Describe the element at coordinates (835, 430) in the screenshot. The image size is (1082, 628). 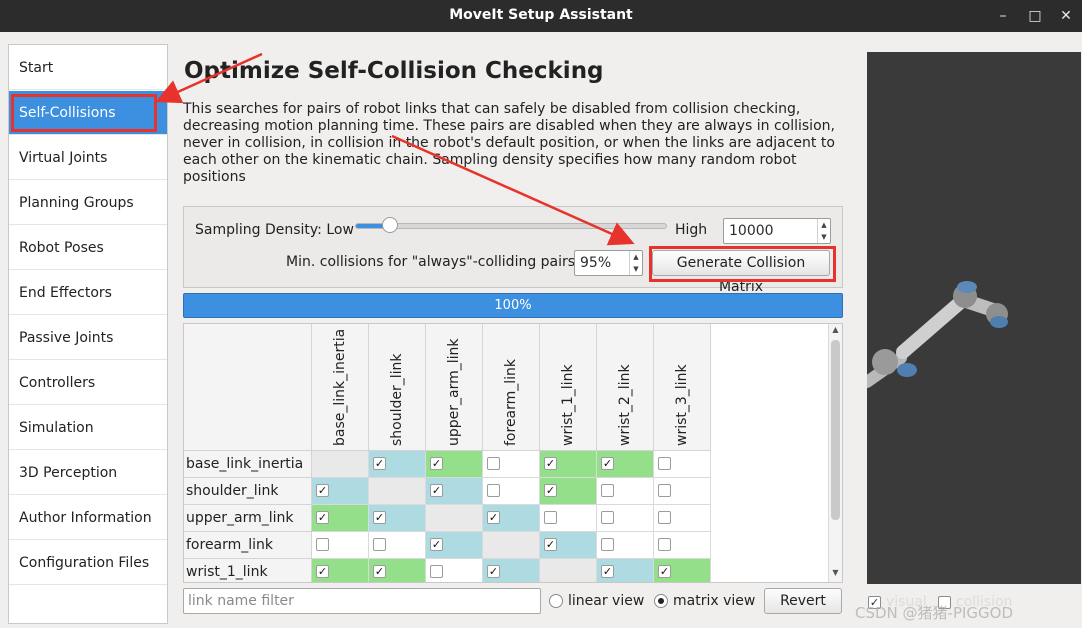
I see `scroll-thumb` at that location.